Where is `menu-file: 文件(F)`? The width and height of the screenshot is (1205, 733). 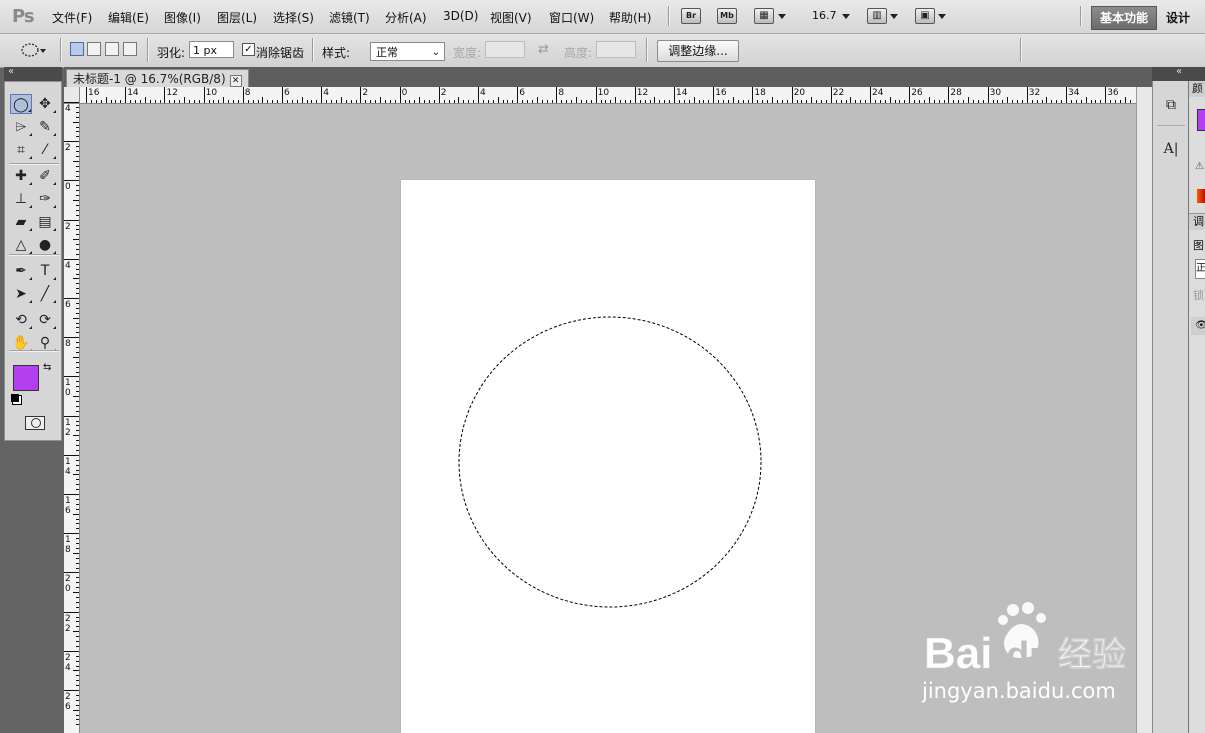
menu-file: 文件(F) is located at coordinates (72, 17).